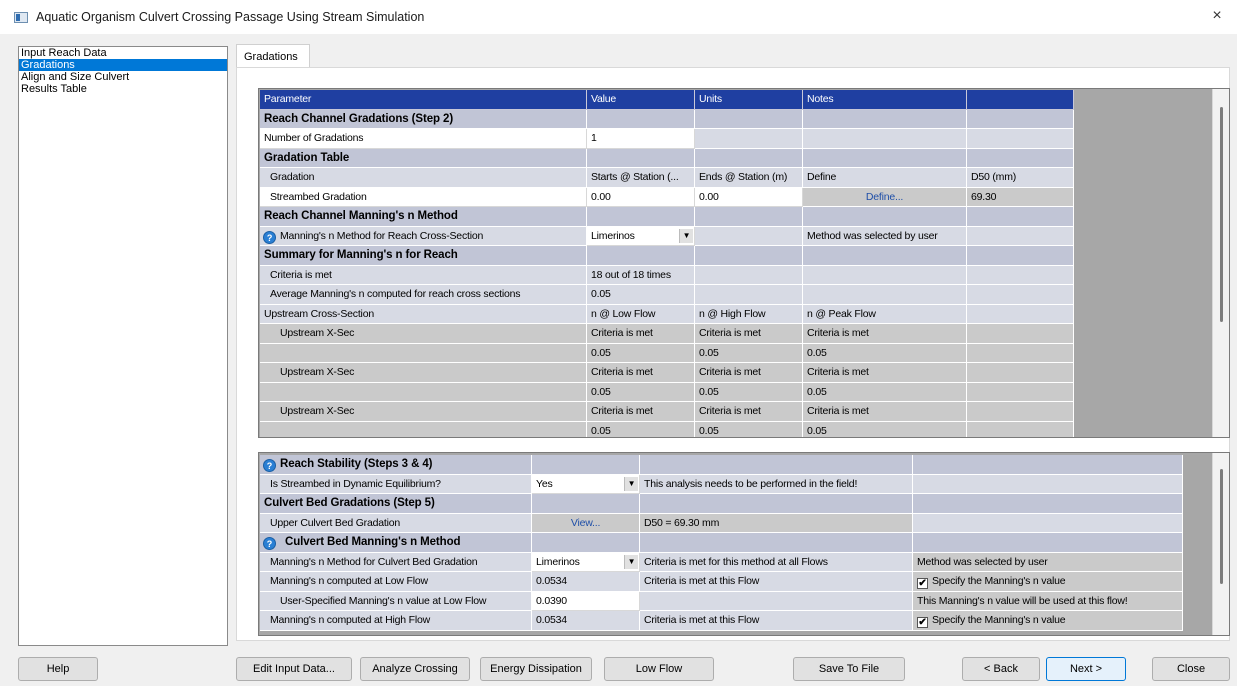 The width and height of the screenshot is (1237, 686). I want to click on low-flow-button: Low Flow, so click(659, 669).